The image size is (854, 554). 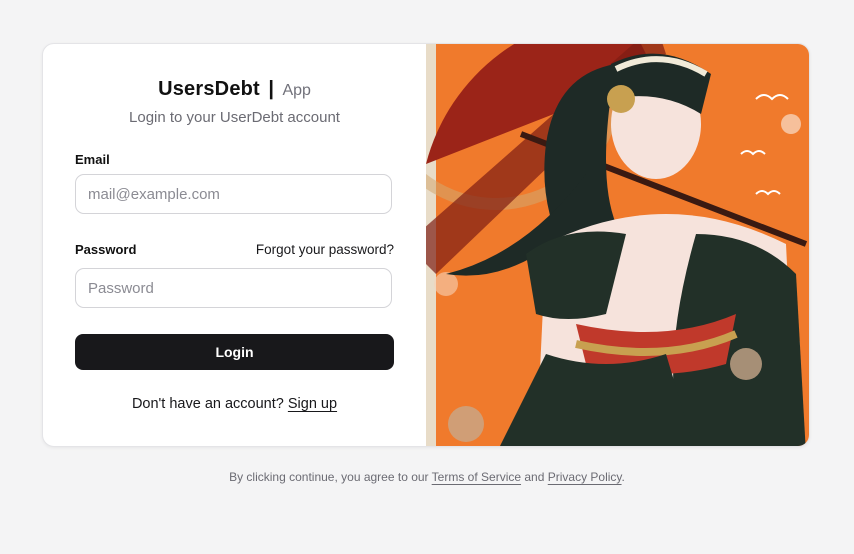 I want to click on brand-suffix: App, so click(x=296, y=90).